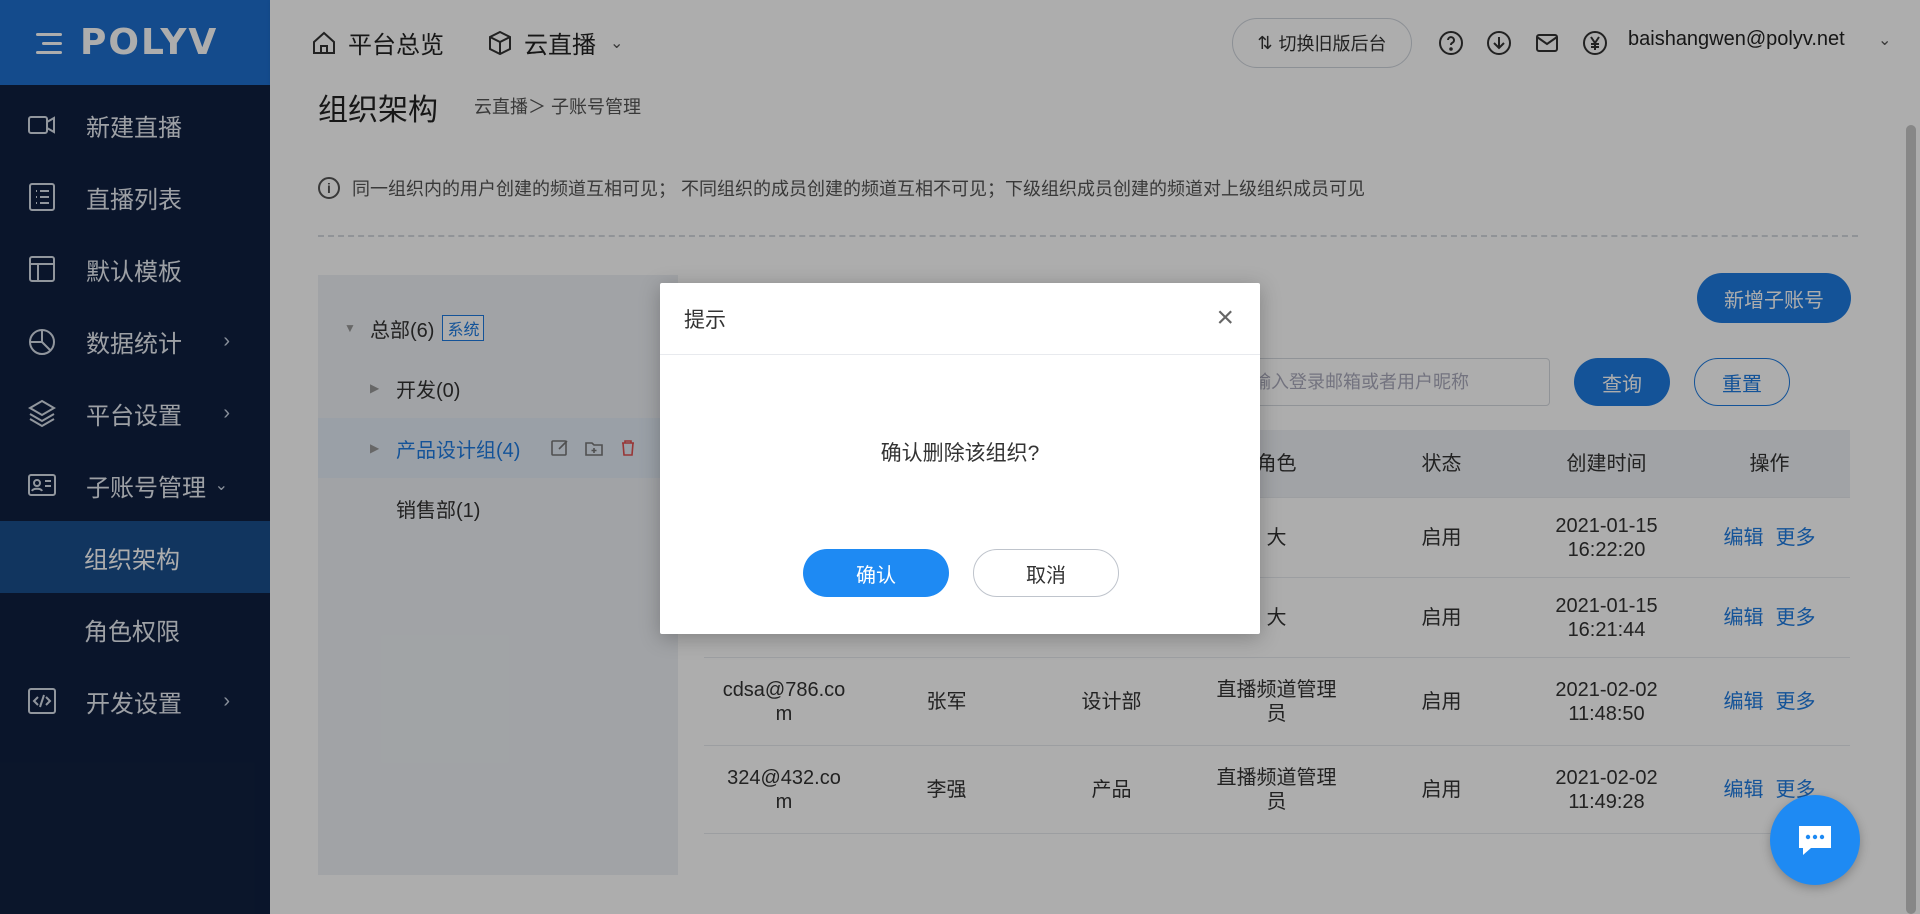 Image resolution: width=1920 pixels, height=914 pixels. I want to click on confirm-button: 确认, so click(876, 573).